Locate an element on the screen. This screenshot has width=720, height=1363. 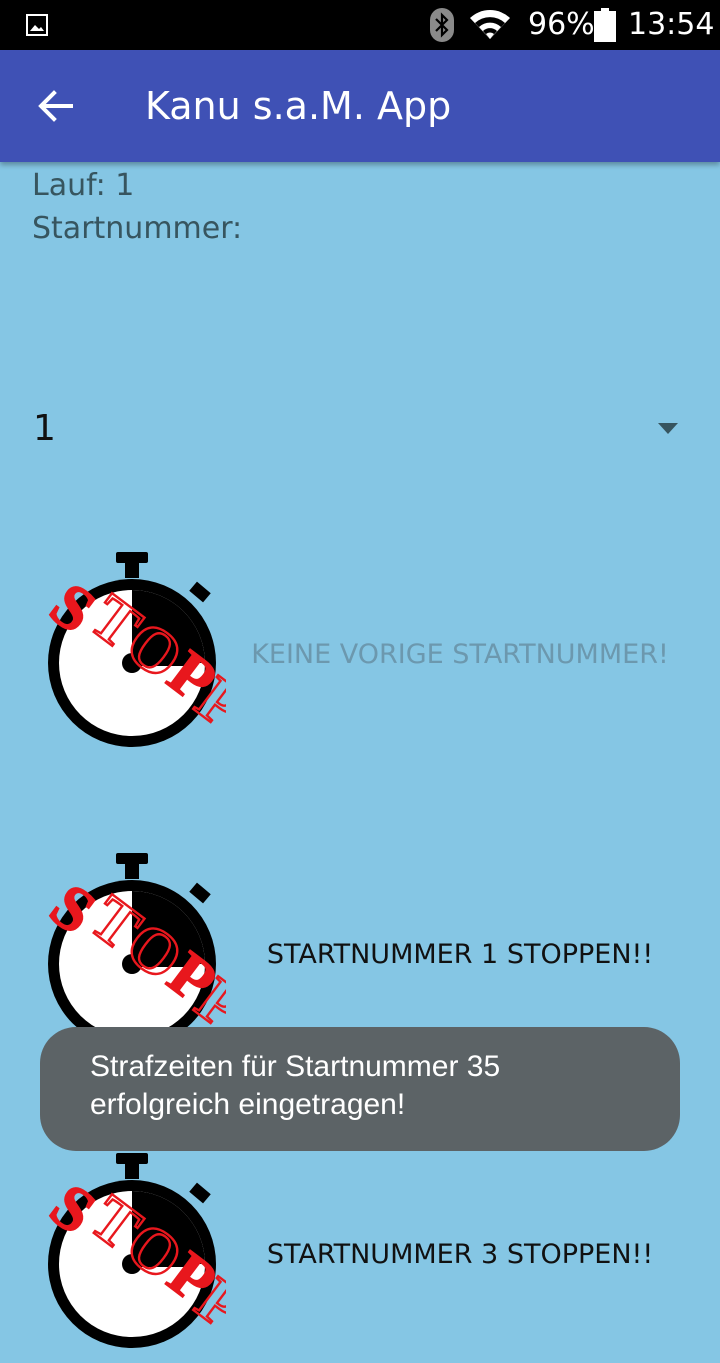
app-bar: Kanu s.a.M. App is located at coordinates (360, 106).